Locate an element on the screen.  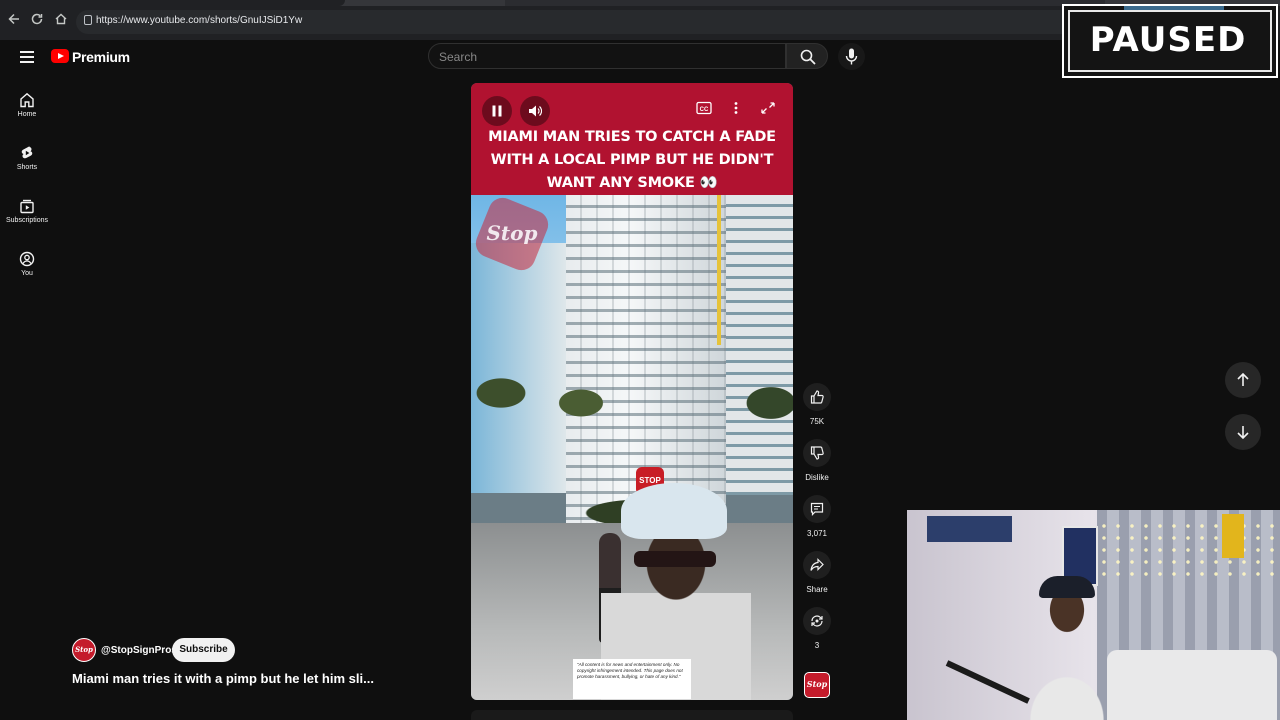
volume-button is located at coordinates (535, 111).